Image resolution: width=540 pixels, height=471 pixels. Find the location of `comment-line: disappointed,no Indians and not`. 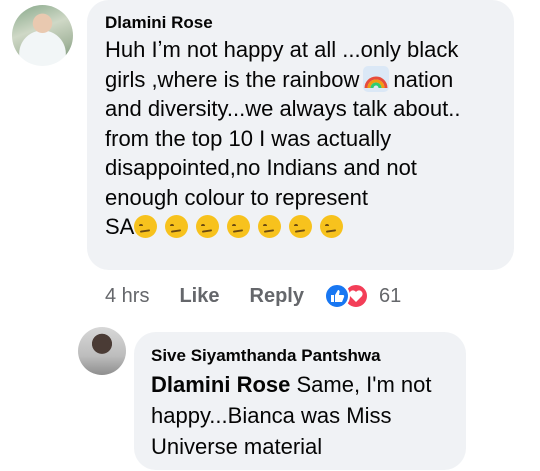

comment-line: disappointed,no Indians and not is located at coordinates (261, 167).